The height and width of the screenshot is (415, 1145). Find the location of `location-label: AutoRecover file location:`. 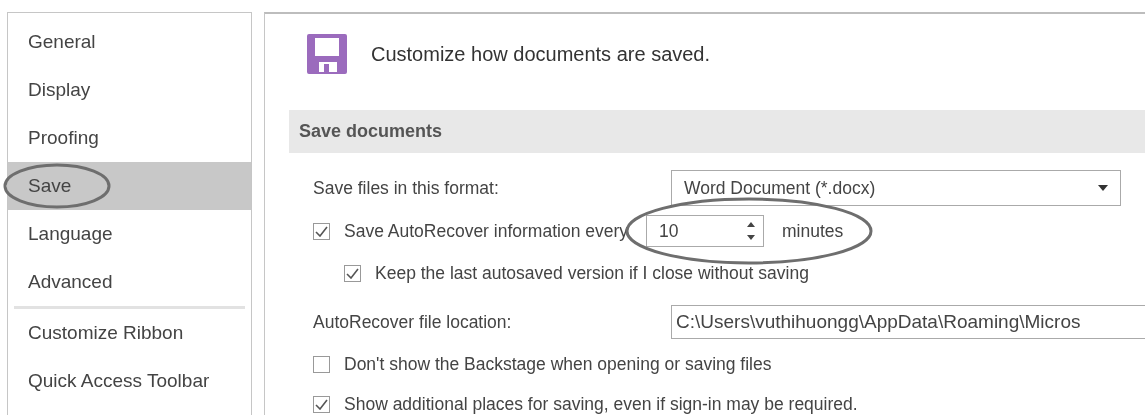

location-label: AutoRecover file location: is located at coordinates (413, 322).